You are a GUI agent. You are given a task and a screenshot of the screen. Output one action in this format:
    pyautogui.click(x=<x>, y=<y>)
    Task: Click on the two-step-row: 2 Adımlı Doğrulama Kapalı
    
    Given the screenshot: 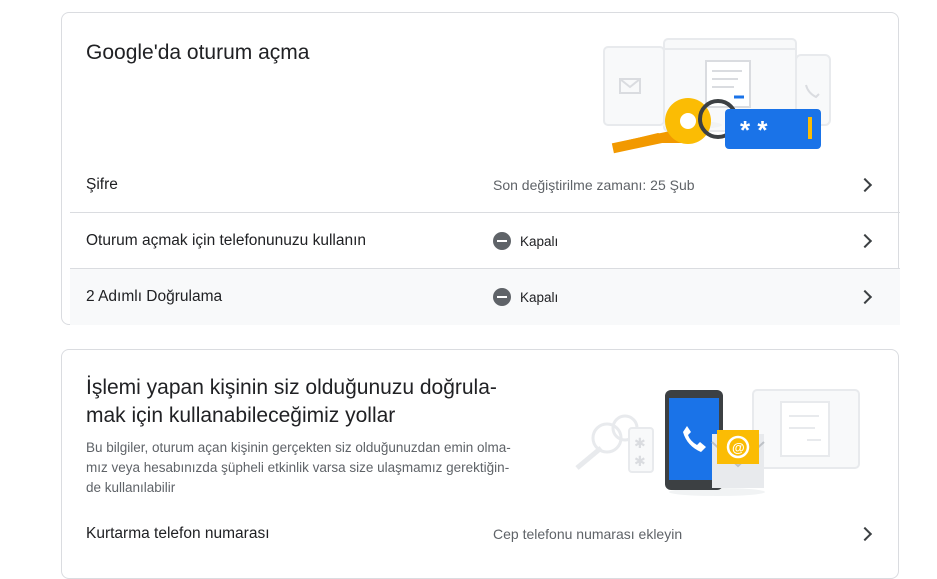 What is the action you would take?
    pyautogui.click(x=485, y=296)
    